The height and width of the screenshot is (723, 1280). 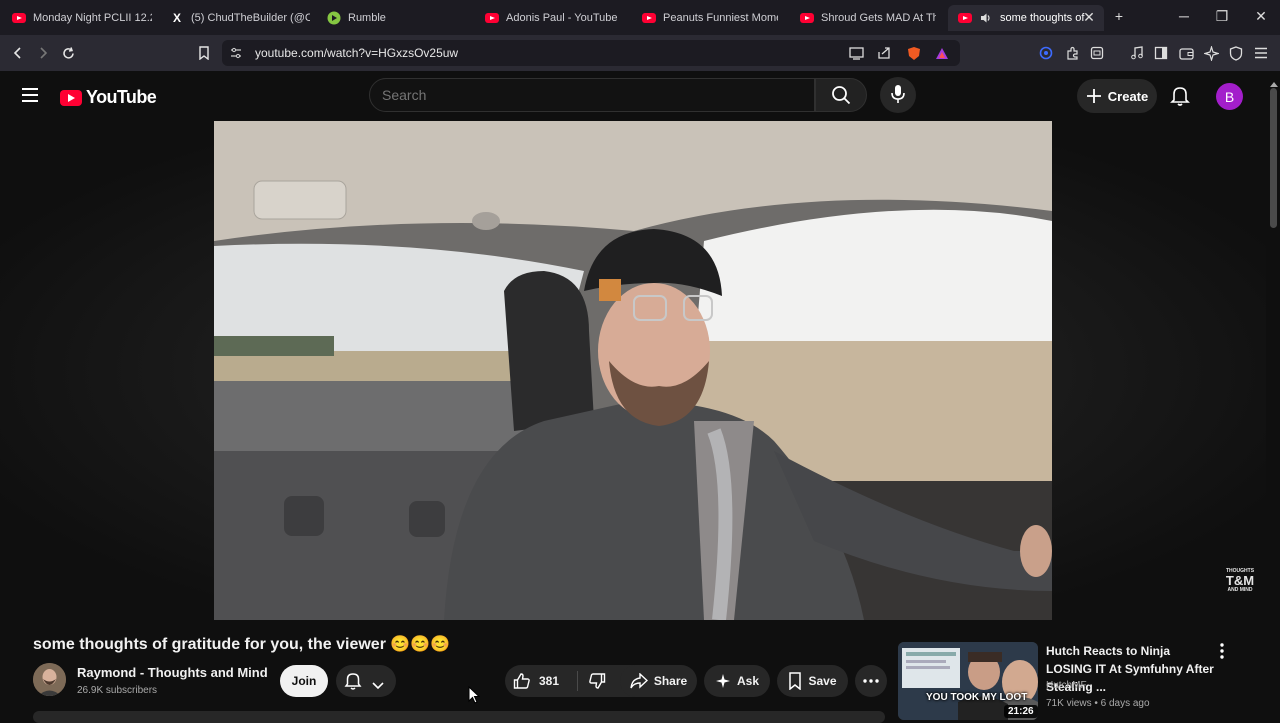 What do you see at coordinates (1240, 590) in the screenshot?
I see `watermark-bottom: AND MIND` at bounding box center [1240, 590].